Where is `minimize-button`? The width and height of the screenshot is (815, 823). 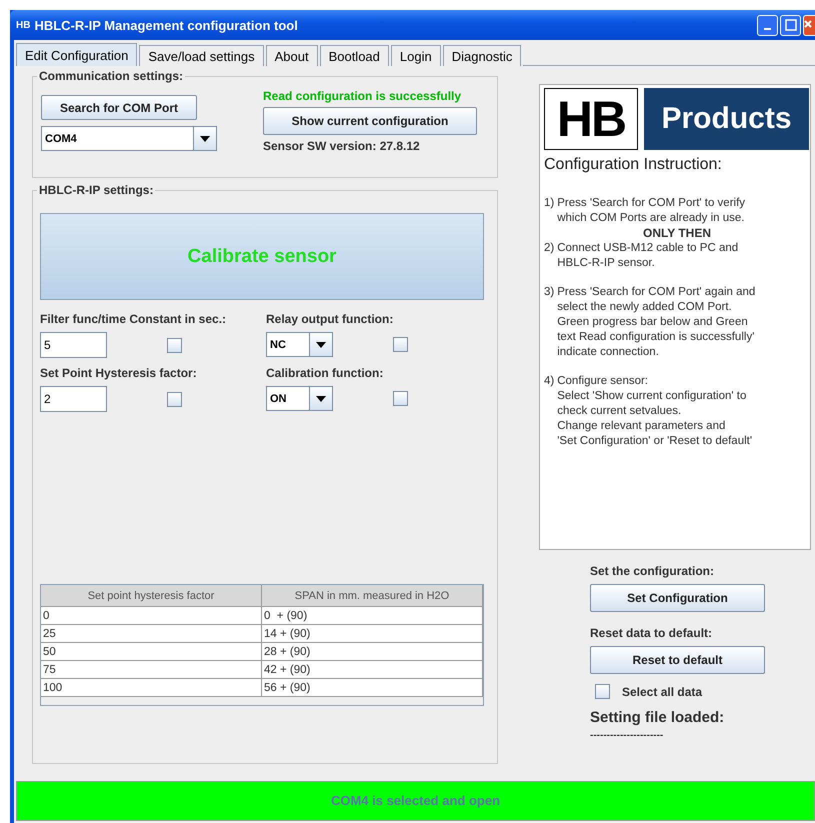
minimize-button is located at coordinates (767, 25).